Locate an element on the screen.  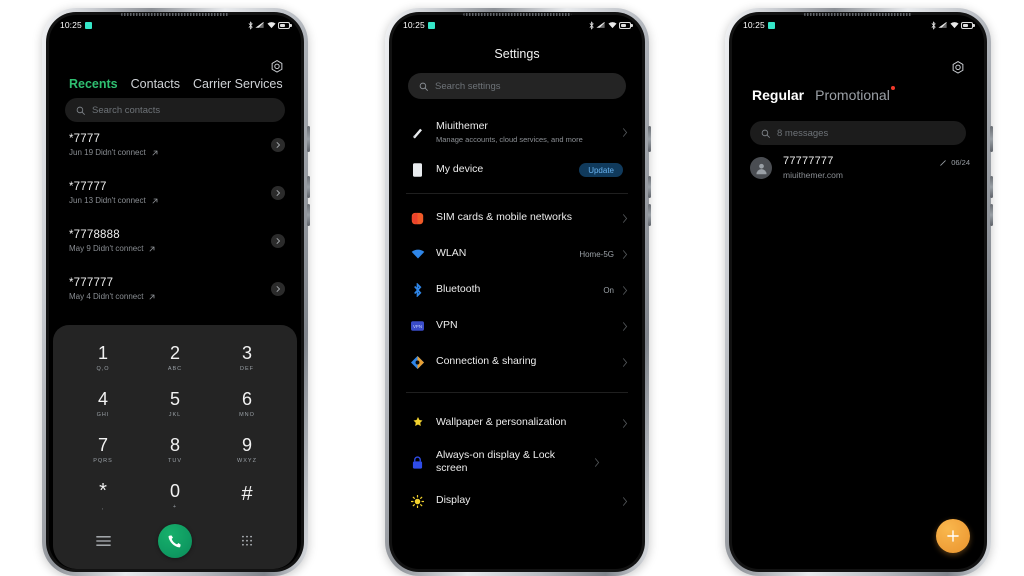
key-letters: GHI is located at coordinates (103, 415).